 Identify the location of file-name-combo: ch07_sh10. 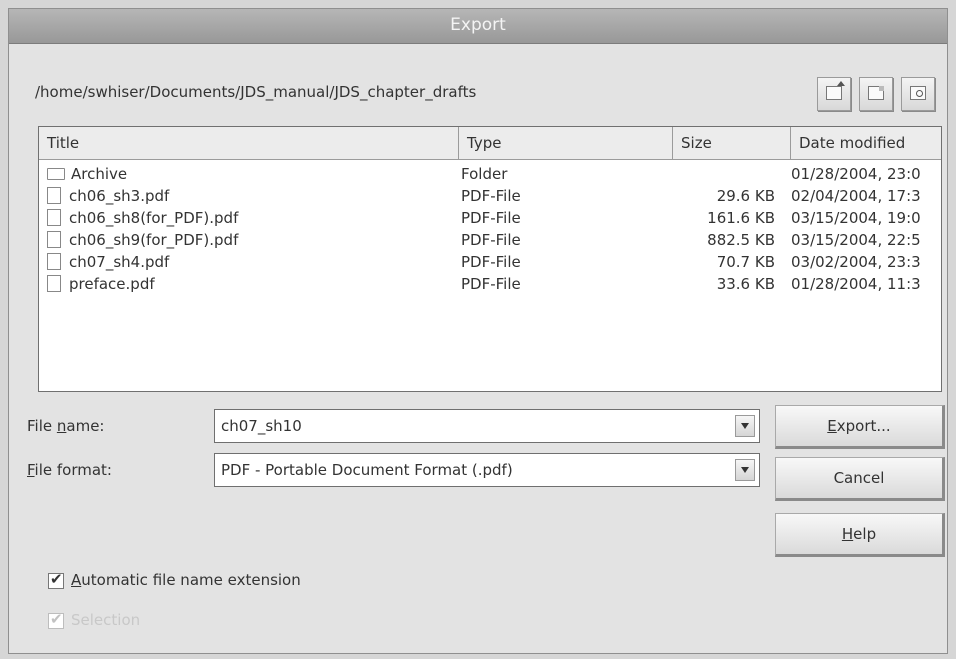
(487, 426).